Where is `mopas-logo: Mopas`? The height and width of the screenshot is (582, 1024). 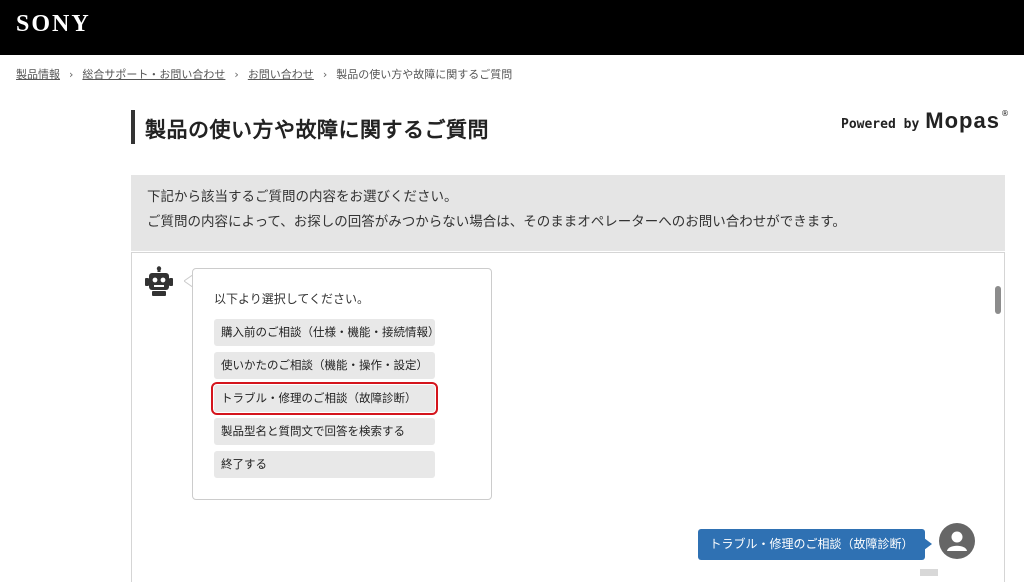
mopas-logo: Mopas is located at coordinates (962, 120).